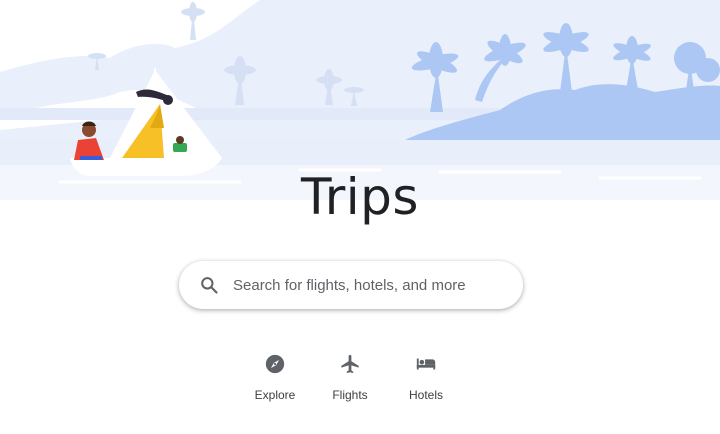 Image resolution: width=720 pixels, height=434 pixels. Describe the element at coordinates (275, 364) in the screenshot. I see `compass-icon` at that location.